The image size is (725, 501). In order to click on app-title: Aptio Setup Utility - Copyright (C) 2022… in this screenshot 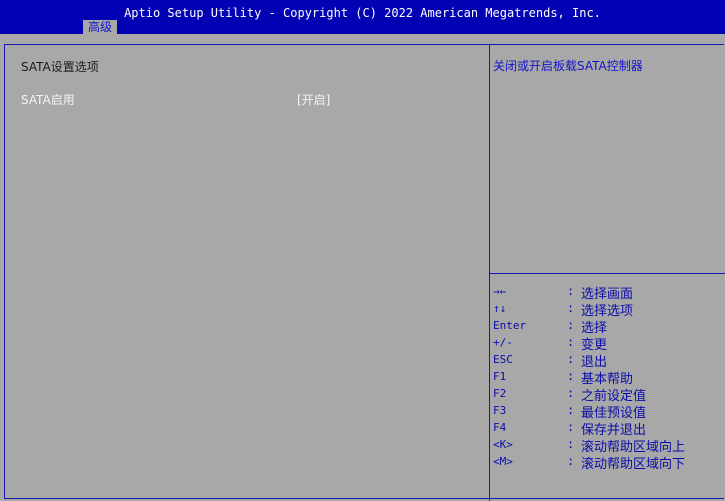, I will do `click(362, 13)`.